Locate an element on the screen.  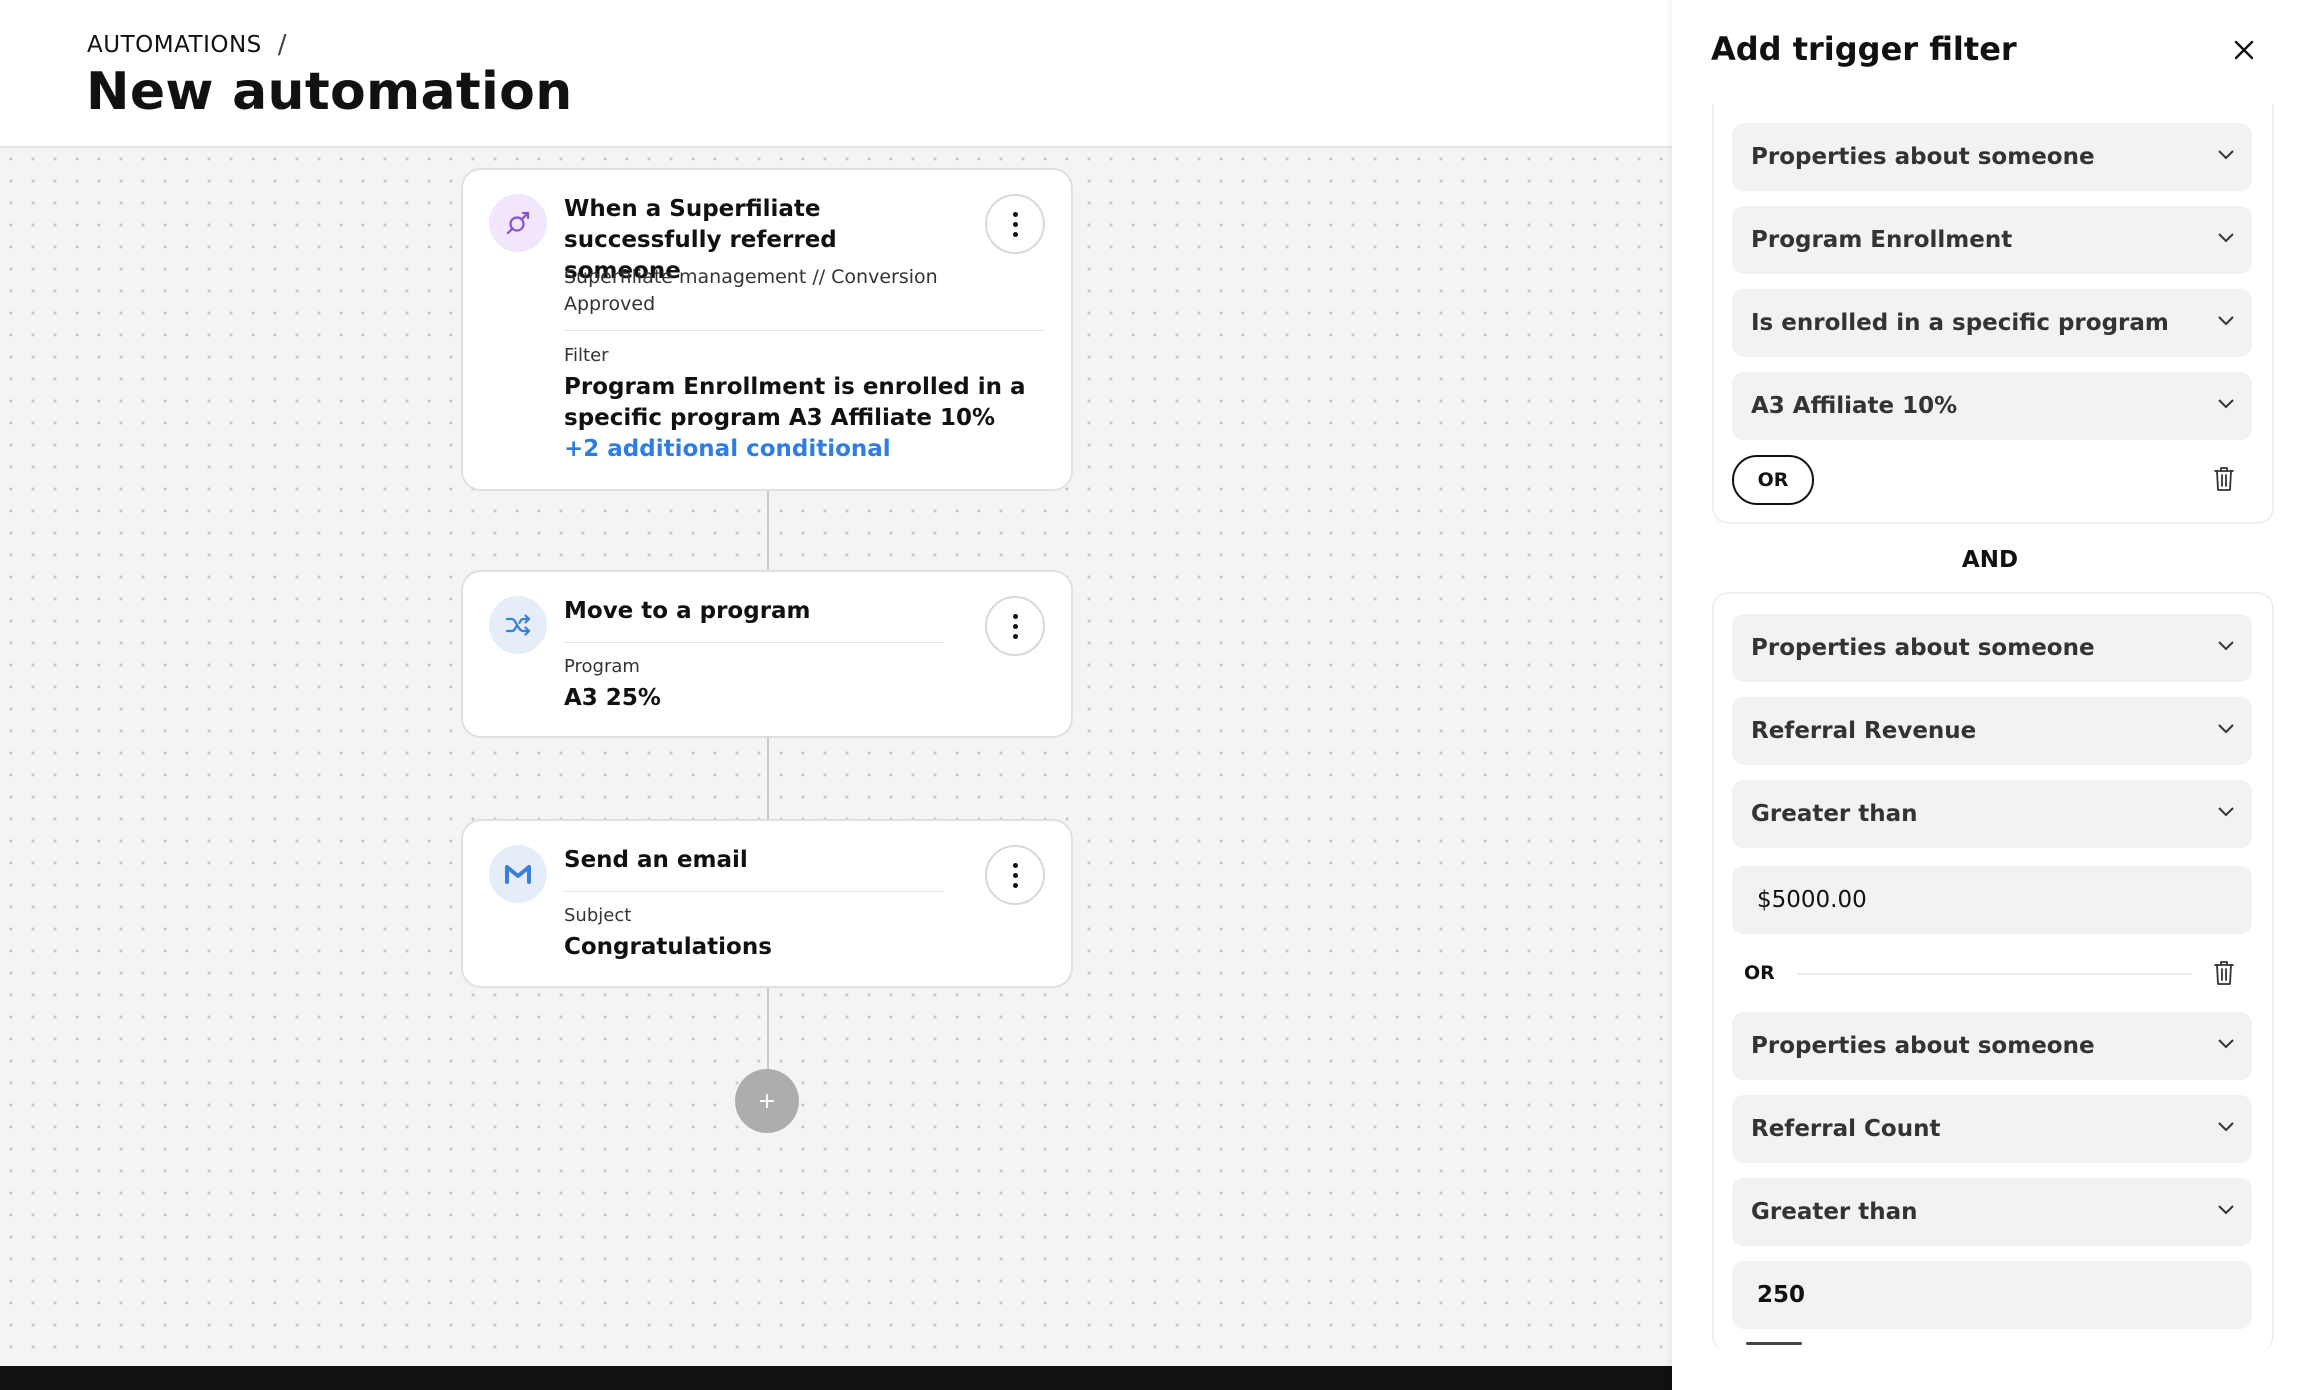
additional-conditions-link: +2 additional conditional is located at coordinates (727, 449).